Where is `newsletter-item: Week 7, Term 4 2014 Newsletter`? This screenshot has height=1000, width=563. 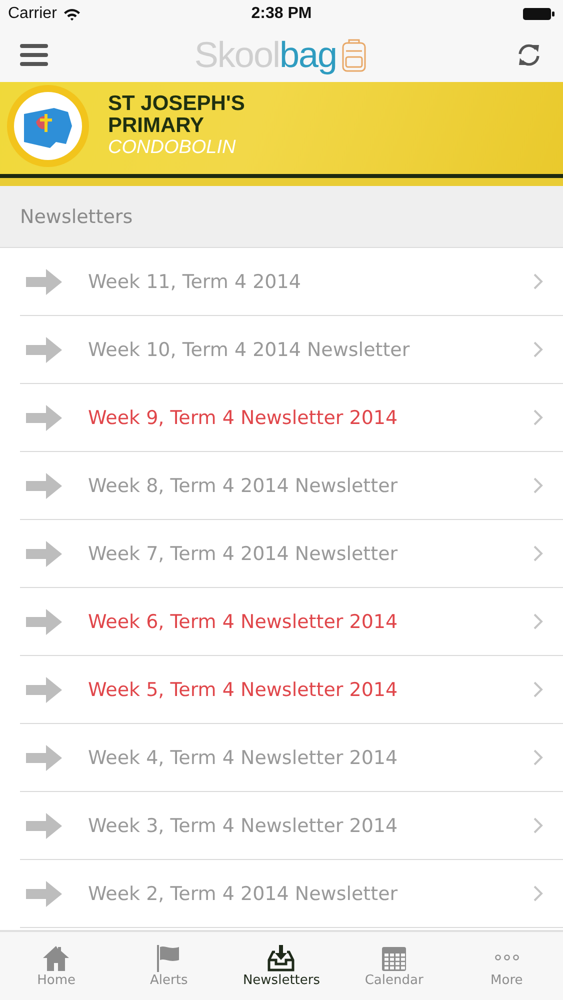 newsletter-item: Week 7, Term 4 2014 Newsletter is located at coordinates (291, 554).